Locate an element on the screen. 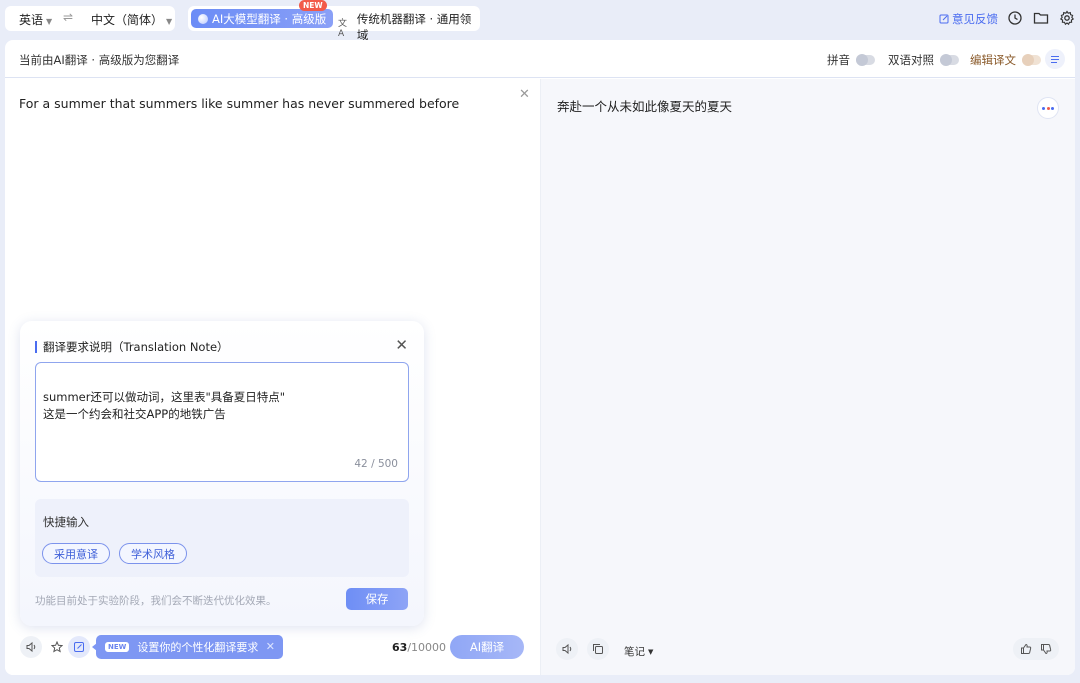 The height and width of the screenshot is (683, 1080). source-language-label: 英语 is located at coordinates (31, 20).